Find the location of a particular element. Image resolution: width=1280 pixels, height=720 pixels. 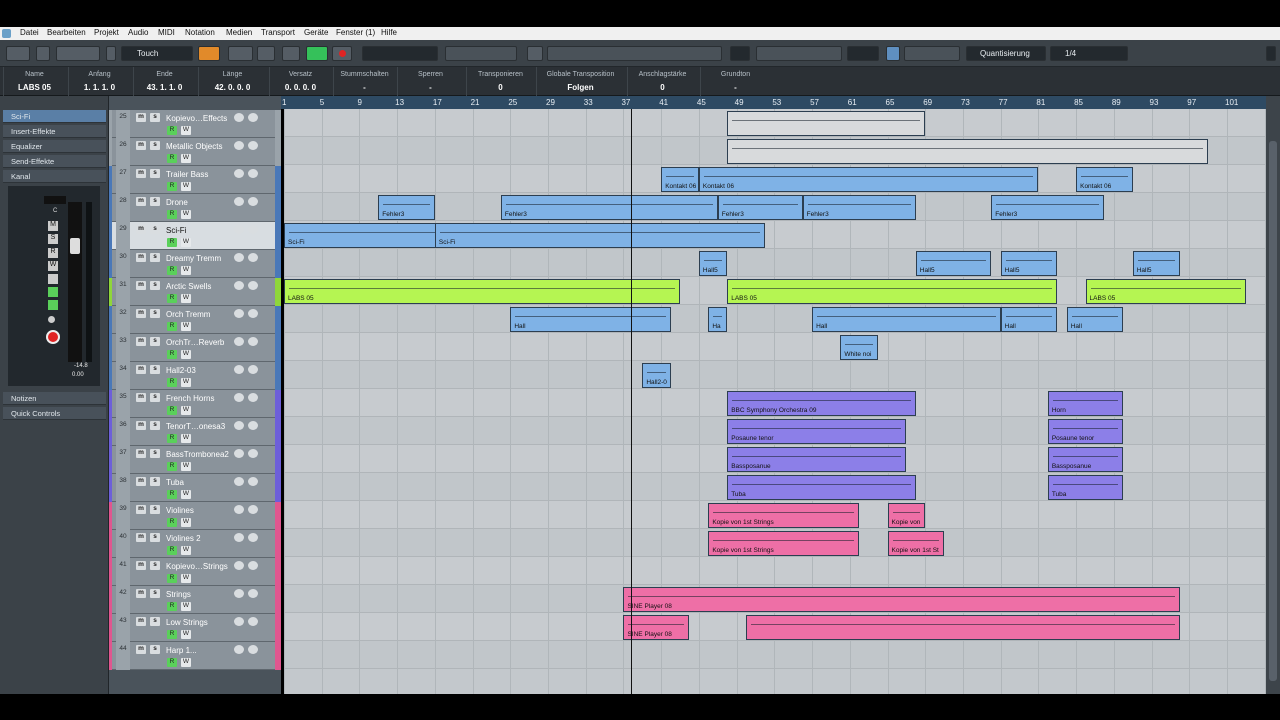

event-part: Kopie von 1st St is located at coordinates (916, 543).